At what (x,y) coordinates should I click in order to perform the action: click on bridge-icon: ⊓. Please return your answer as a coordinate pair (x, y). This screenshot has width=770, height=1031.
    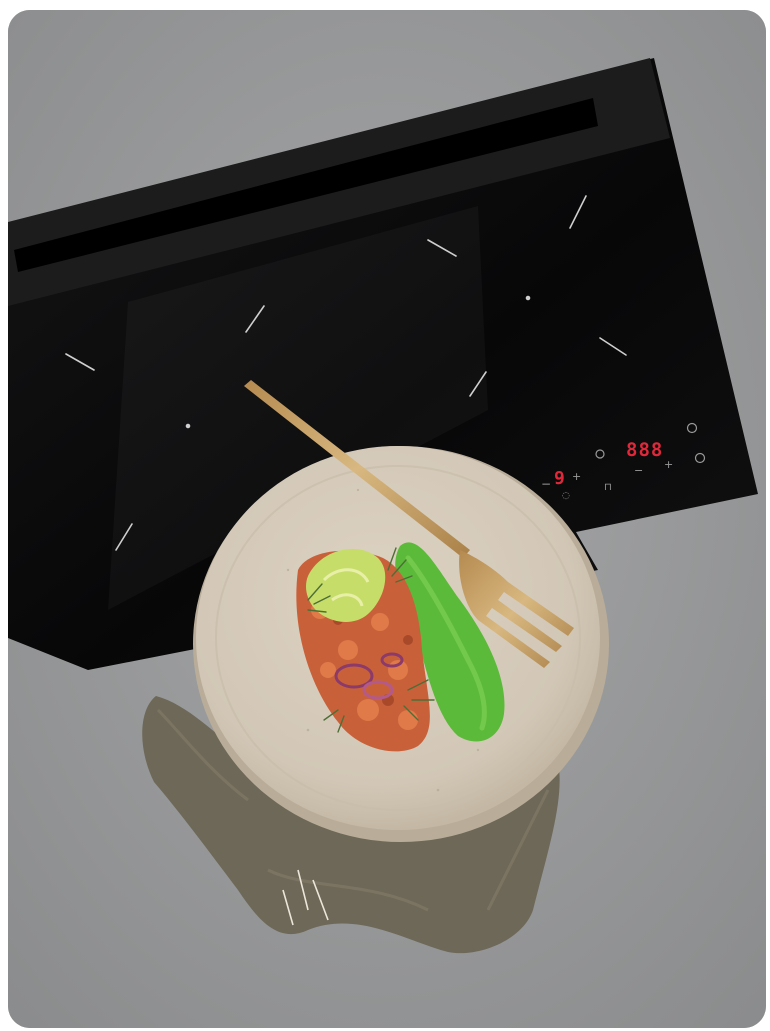
    Looking at the image, I should click on (608, 487).